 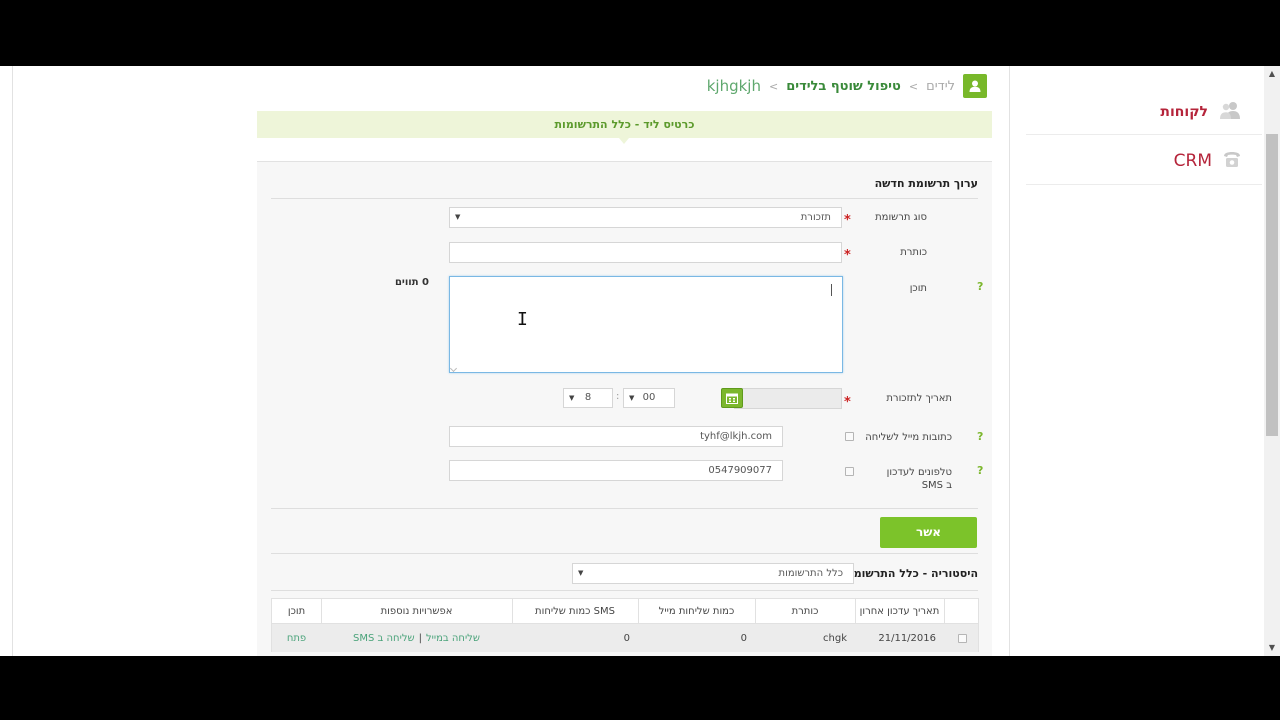 I want to click on row-email-count: 0, so click(x=743, y=638).